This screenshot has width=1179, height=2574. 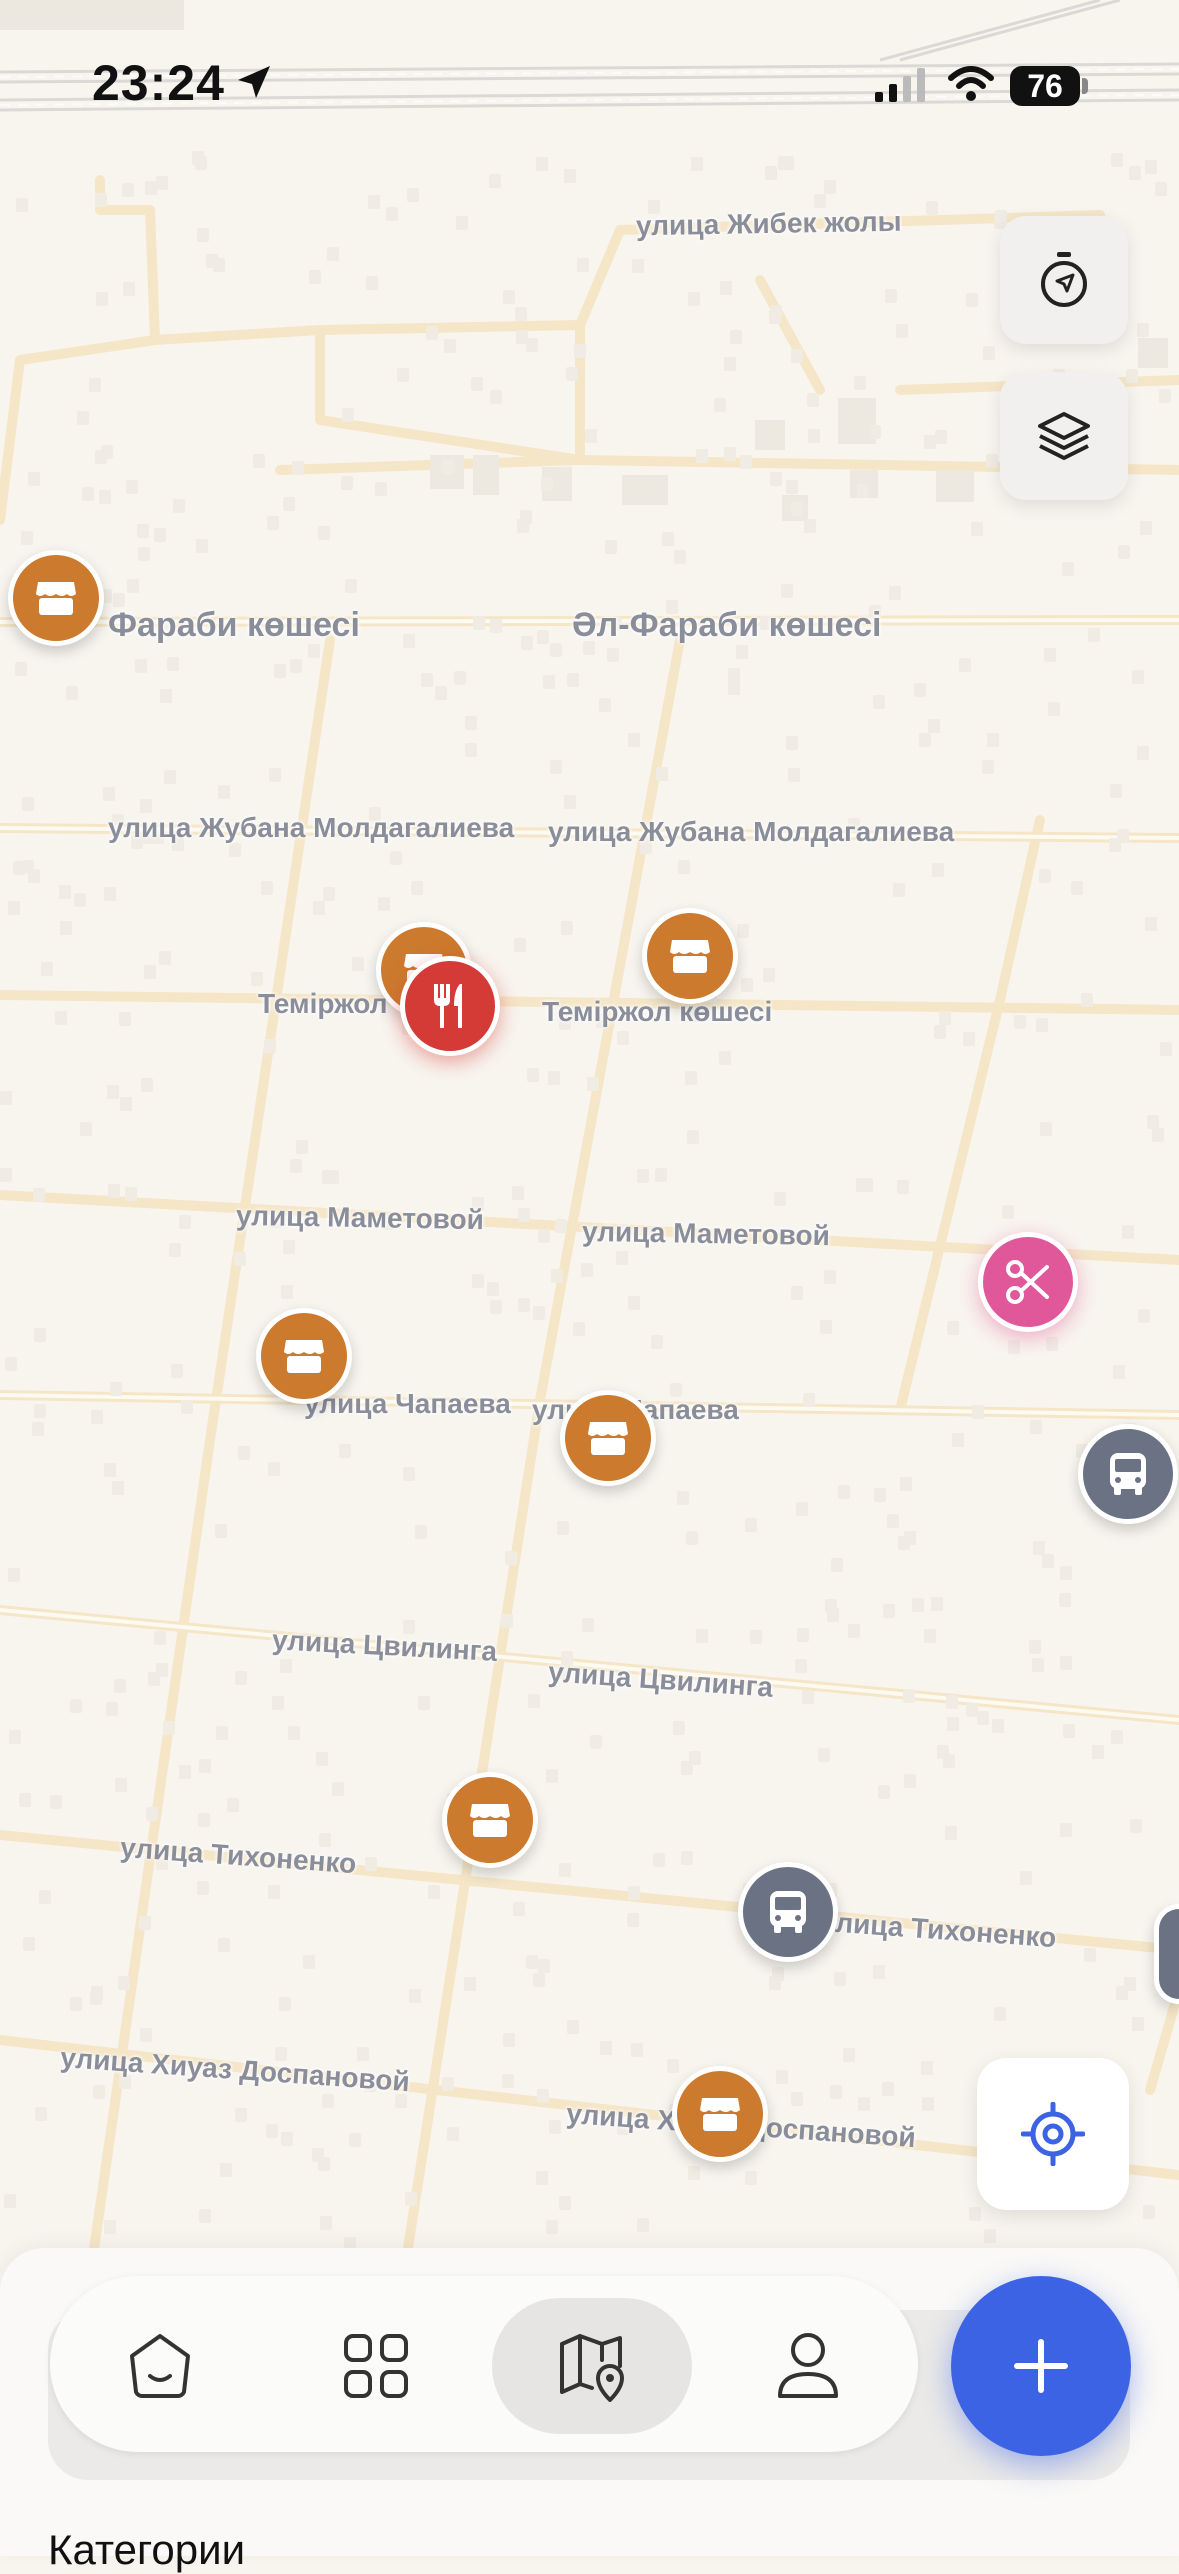 I want to click on street-label-temirzhol-right: Теміржол көшесі, so click(x=657, y=1011).